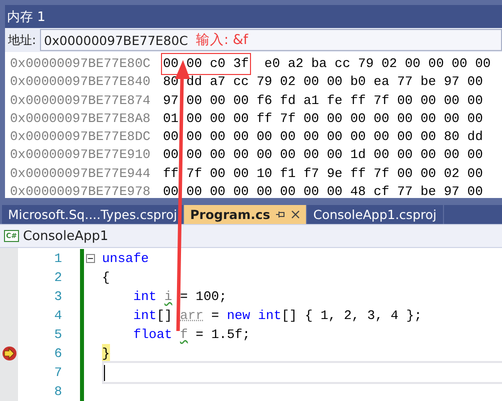 The height and width of the screenshot is (401, 502). What do you see at coordinates (90, 258) in the screenshot?
I see `collapse-icon` at bounding box center [90, 258].